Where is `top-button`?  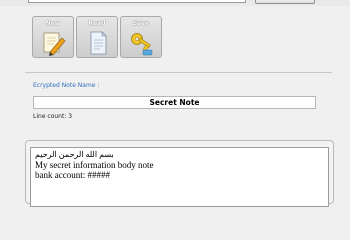
top-button is located at coordinates (285, 2).